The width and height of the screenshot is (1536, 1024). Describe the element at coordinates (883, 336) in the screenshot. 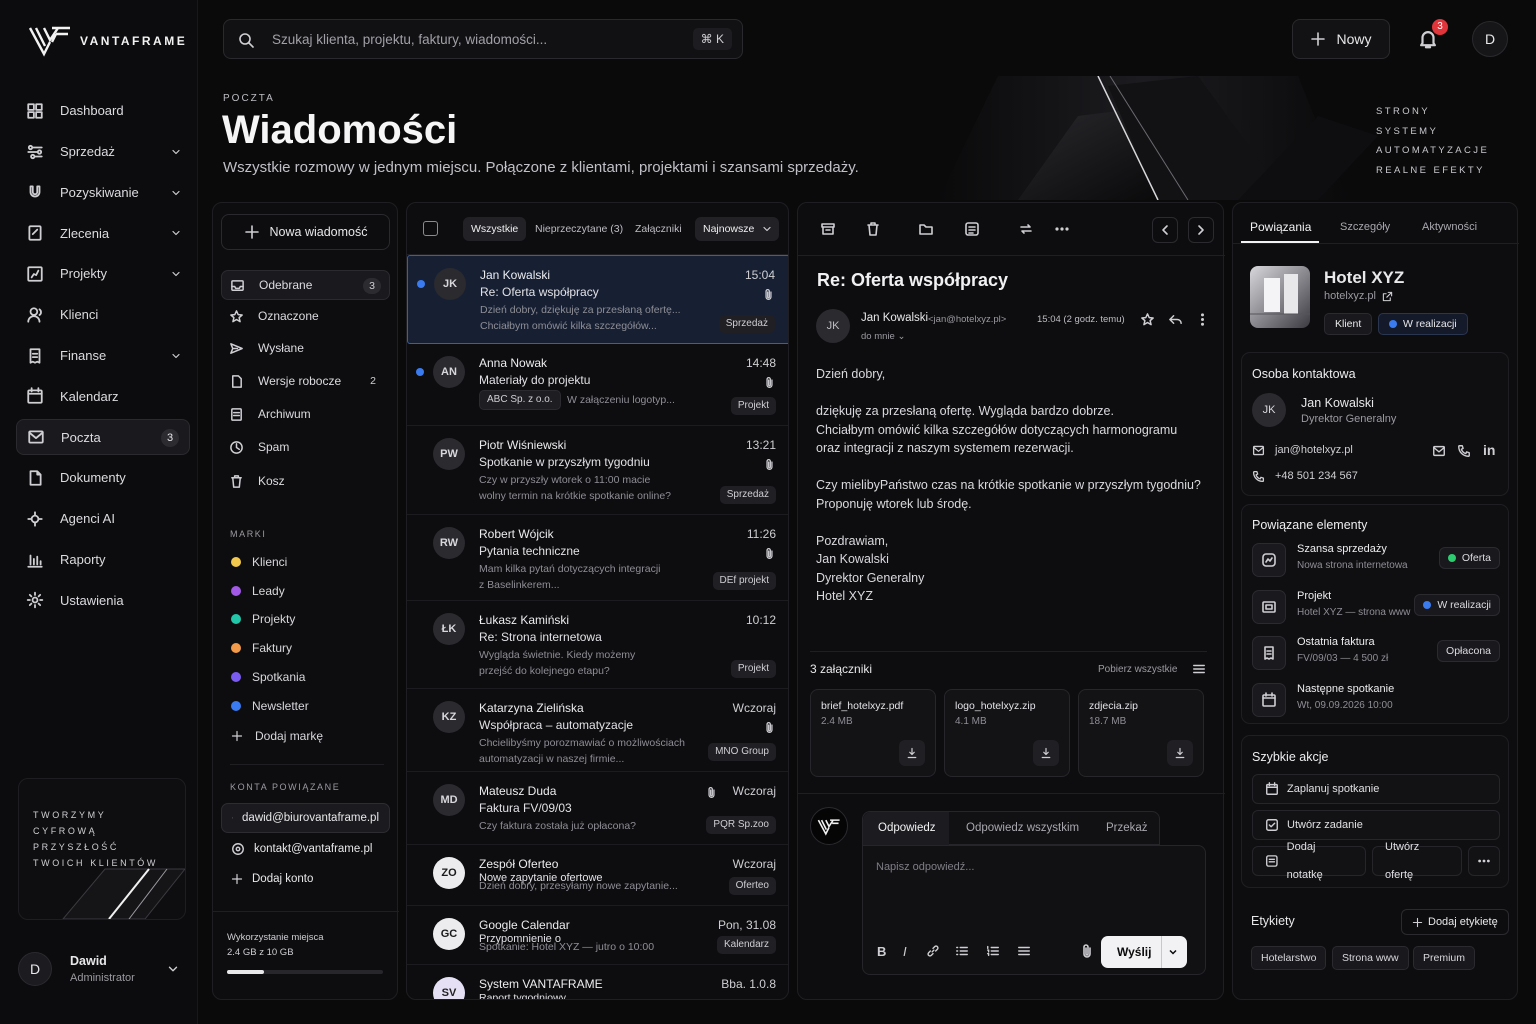

I see `recipient-dropdown: do mnie ⌄` at that location.